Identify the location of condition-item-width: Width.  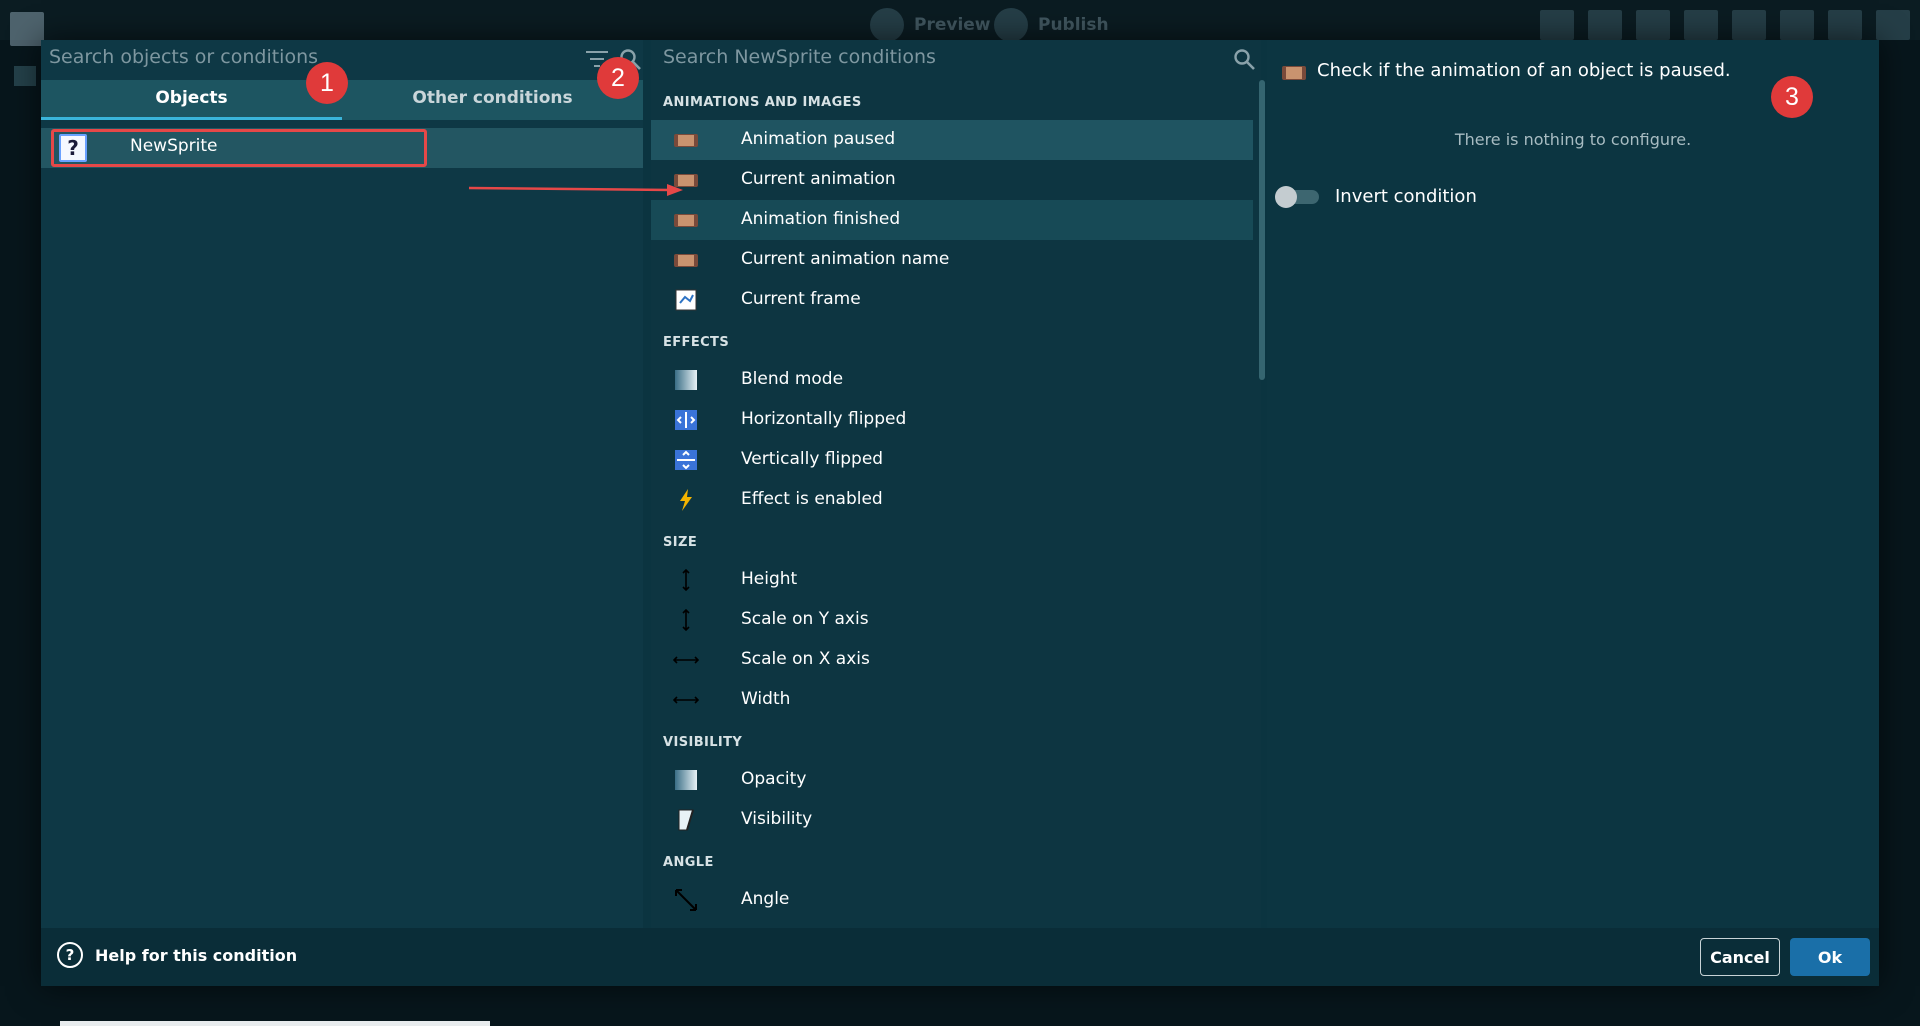
(952, 700).